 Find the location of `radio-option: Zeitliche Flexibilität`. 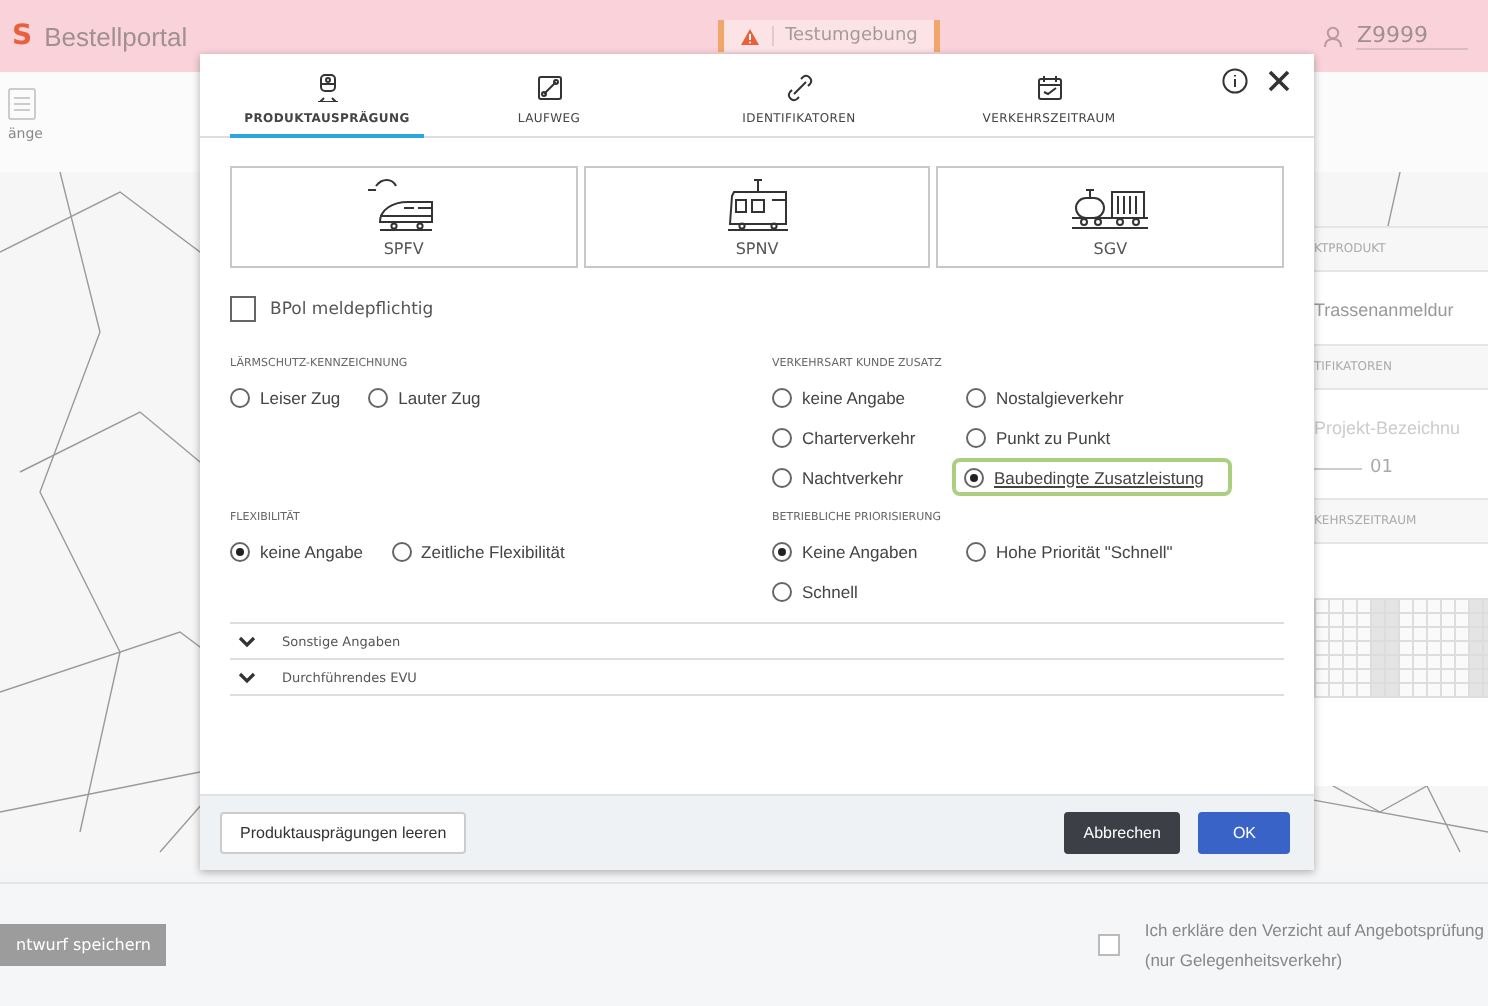

radio-option: Zeitliche Flexibilität is located at coordinates (478, 552).